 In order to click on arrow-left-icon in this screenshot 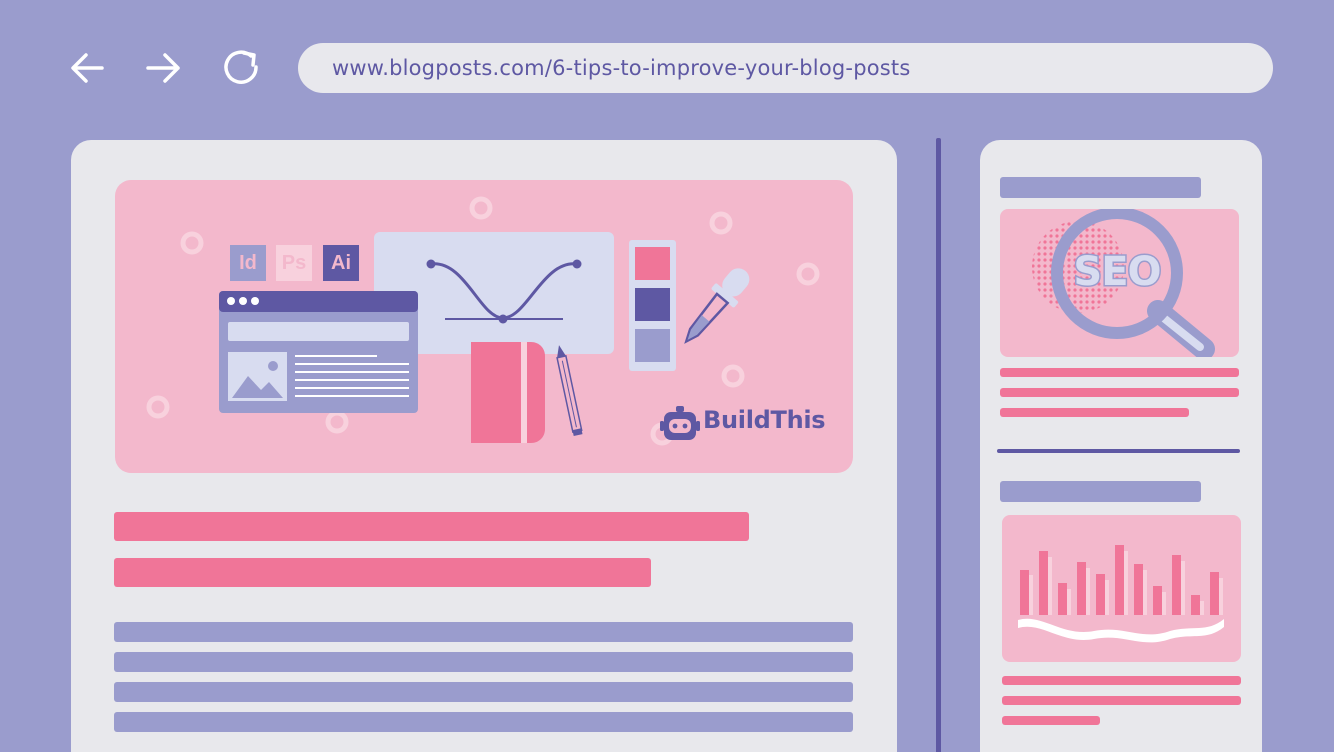, I will do `click(87, 68)`.